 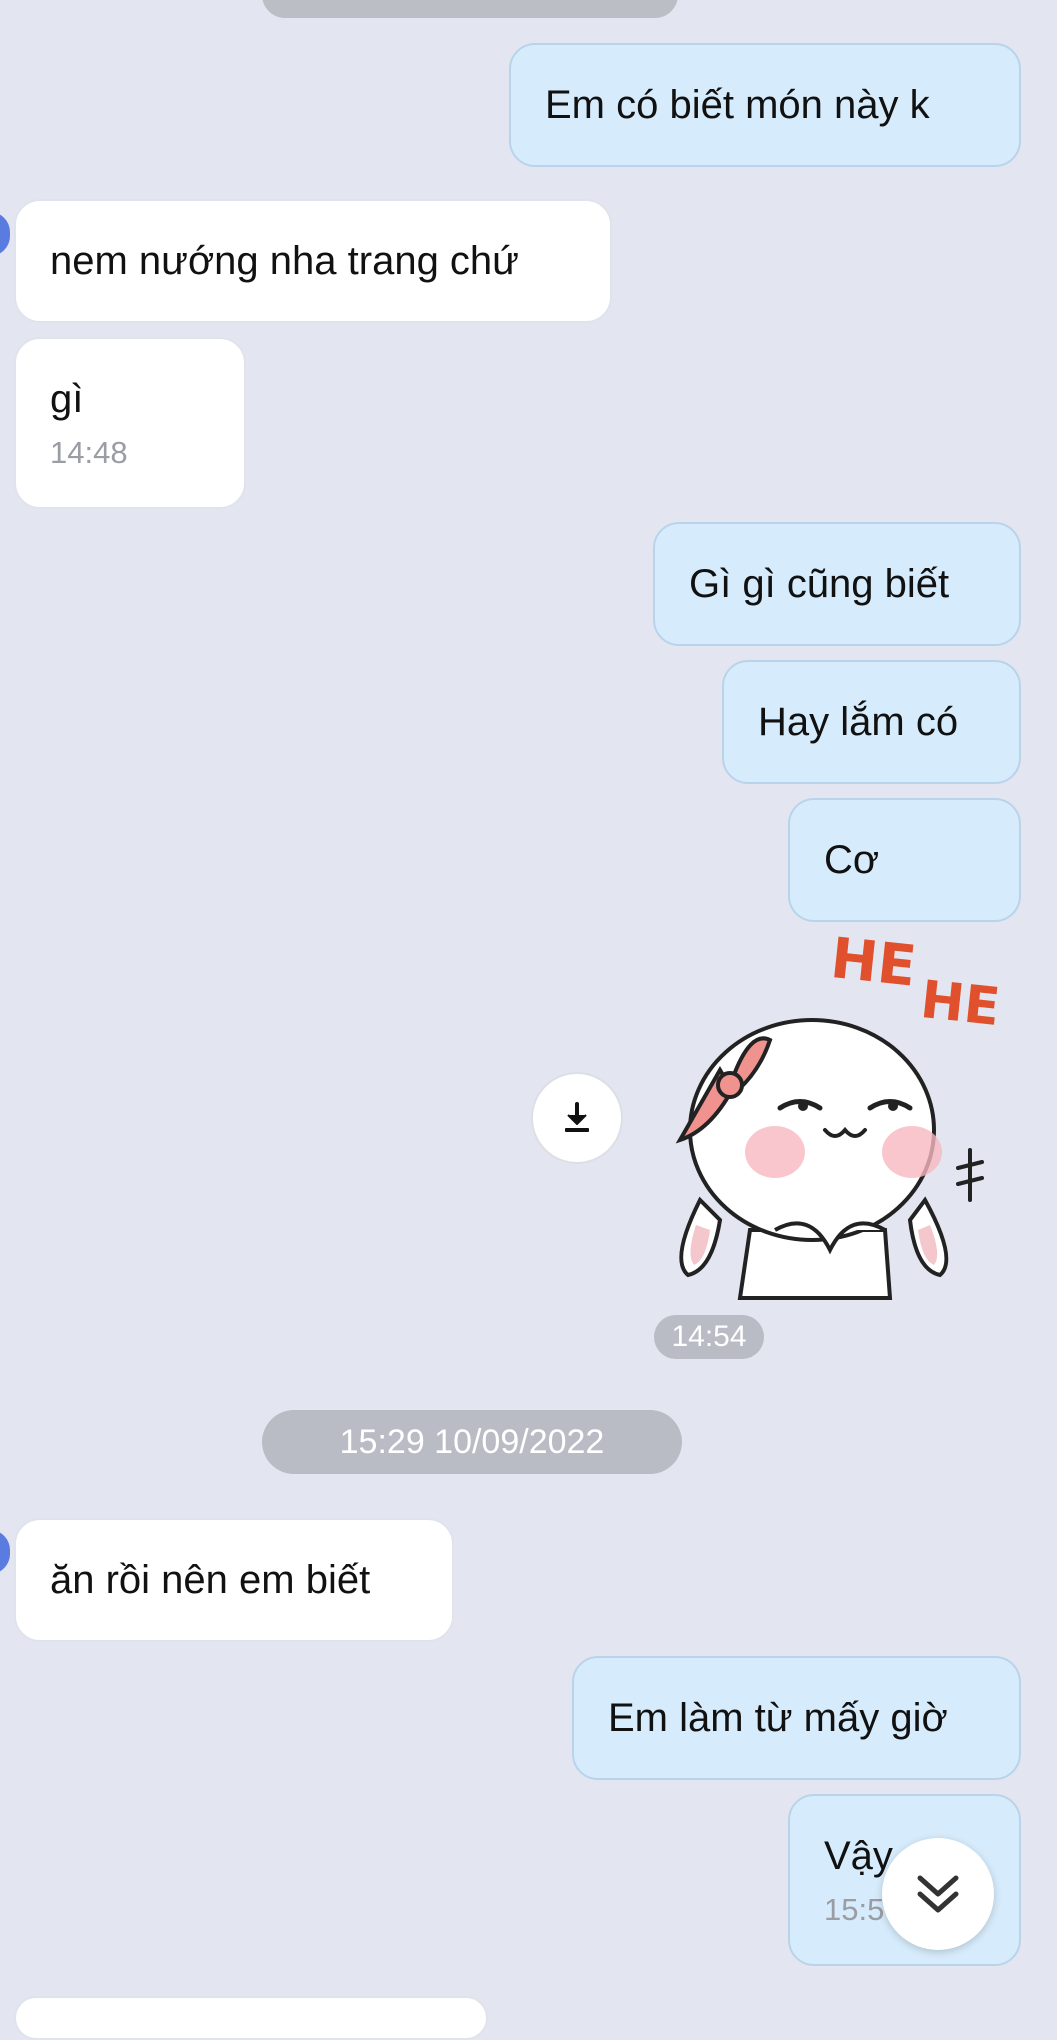 I want to click on message-text: gì, so click(x=67, y=399).